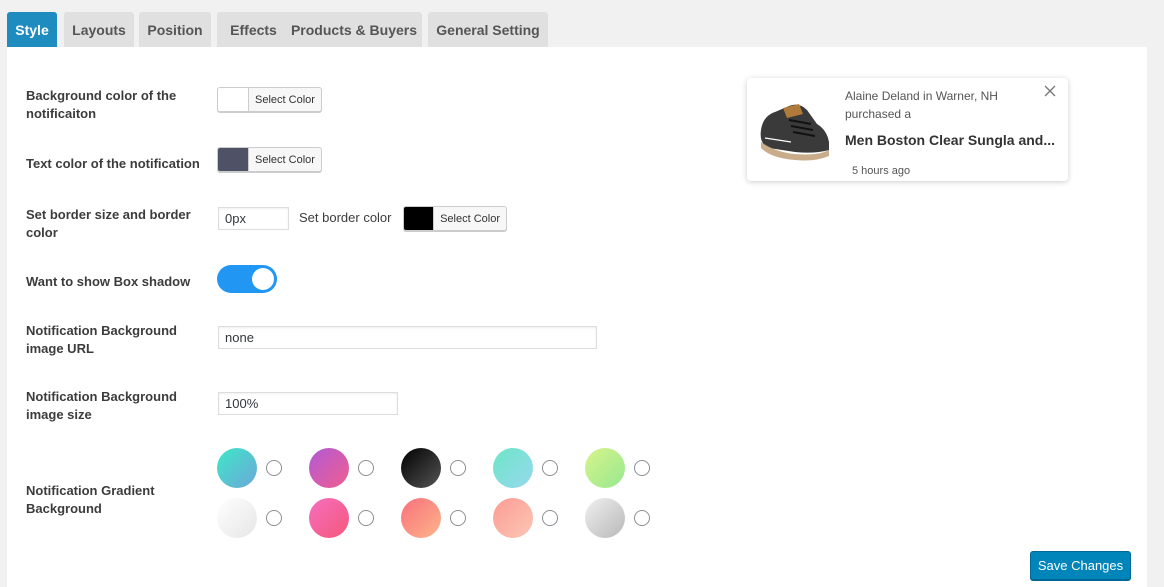 The image size is (1164, 587). What do you see at coordinates (308, 403) in the screenshot?
I see `bg-image-size-input` at bounding box center [308, 403].